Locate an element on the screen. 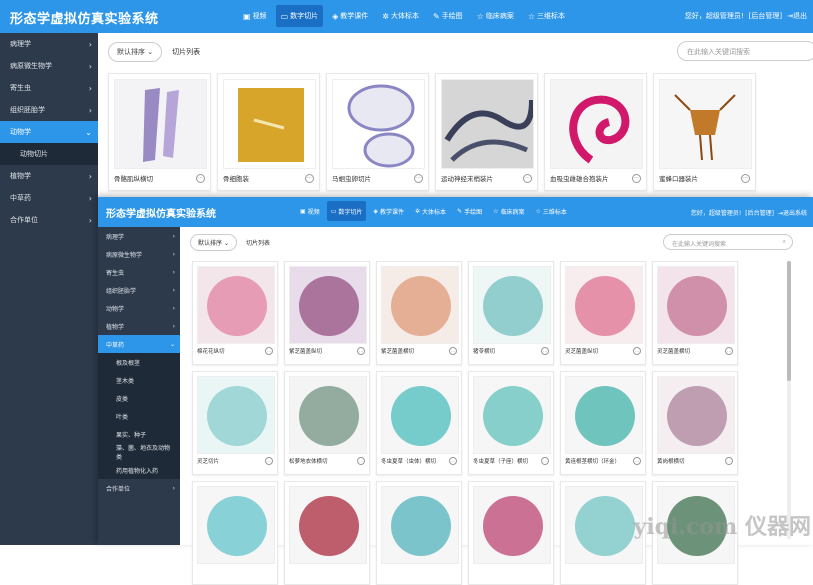 The image size is (813, 585). sidebar-subitem-animal-slides: 动物切片 is located at coordinates (49, 154).